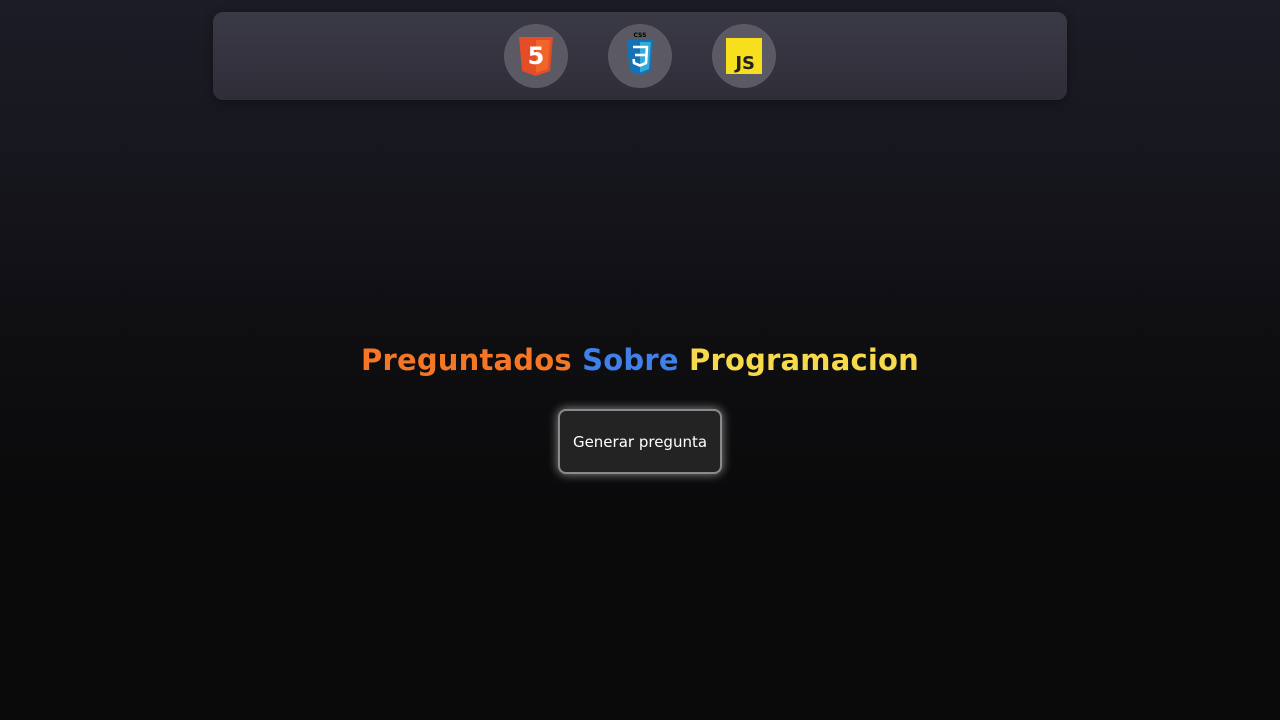 The image size is (1280, 720). I want to click on title-word-programacion: Programacion, so click(804, 360).